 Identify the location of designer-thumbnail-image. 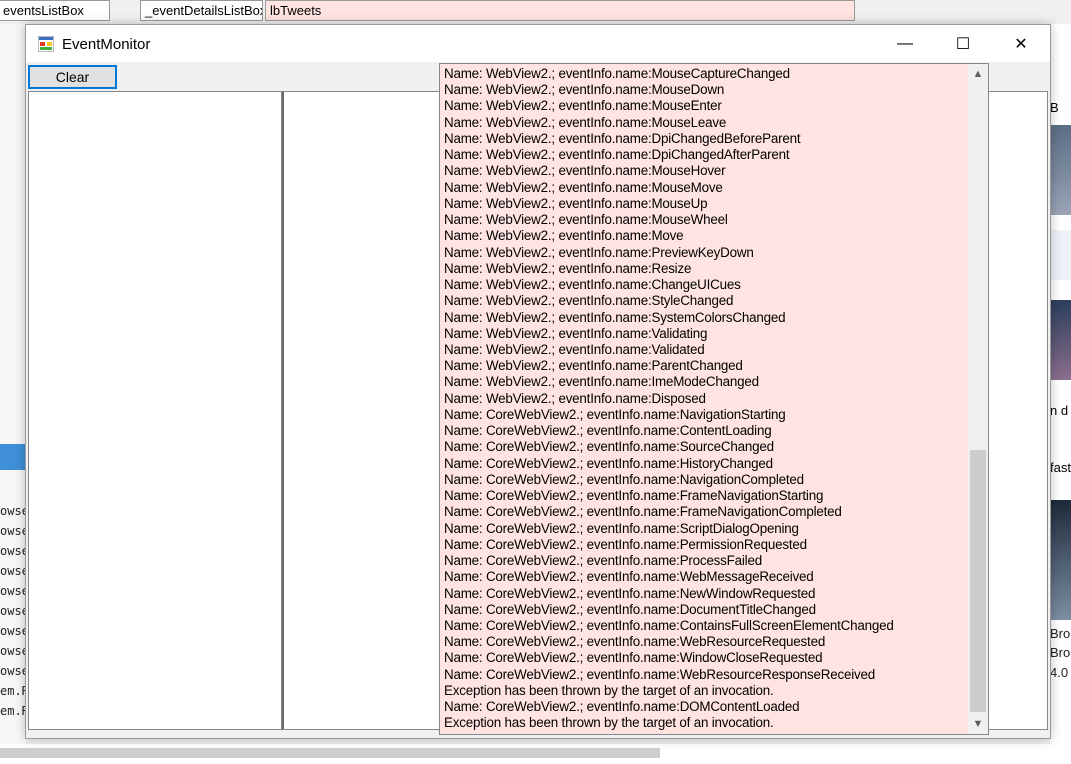
(1060, 170).